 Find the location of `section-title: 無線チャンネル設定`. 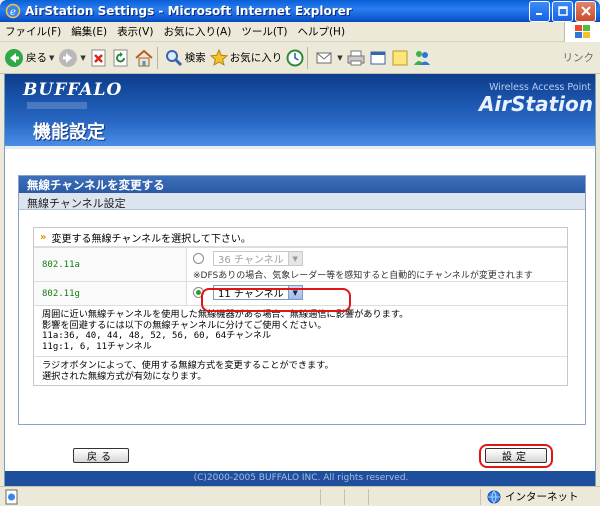

section-title: 無線チャンネル設定 is located at coordinates (302, 201).